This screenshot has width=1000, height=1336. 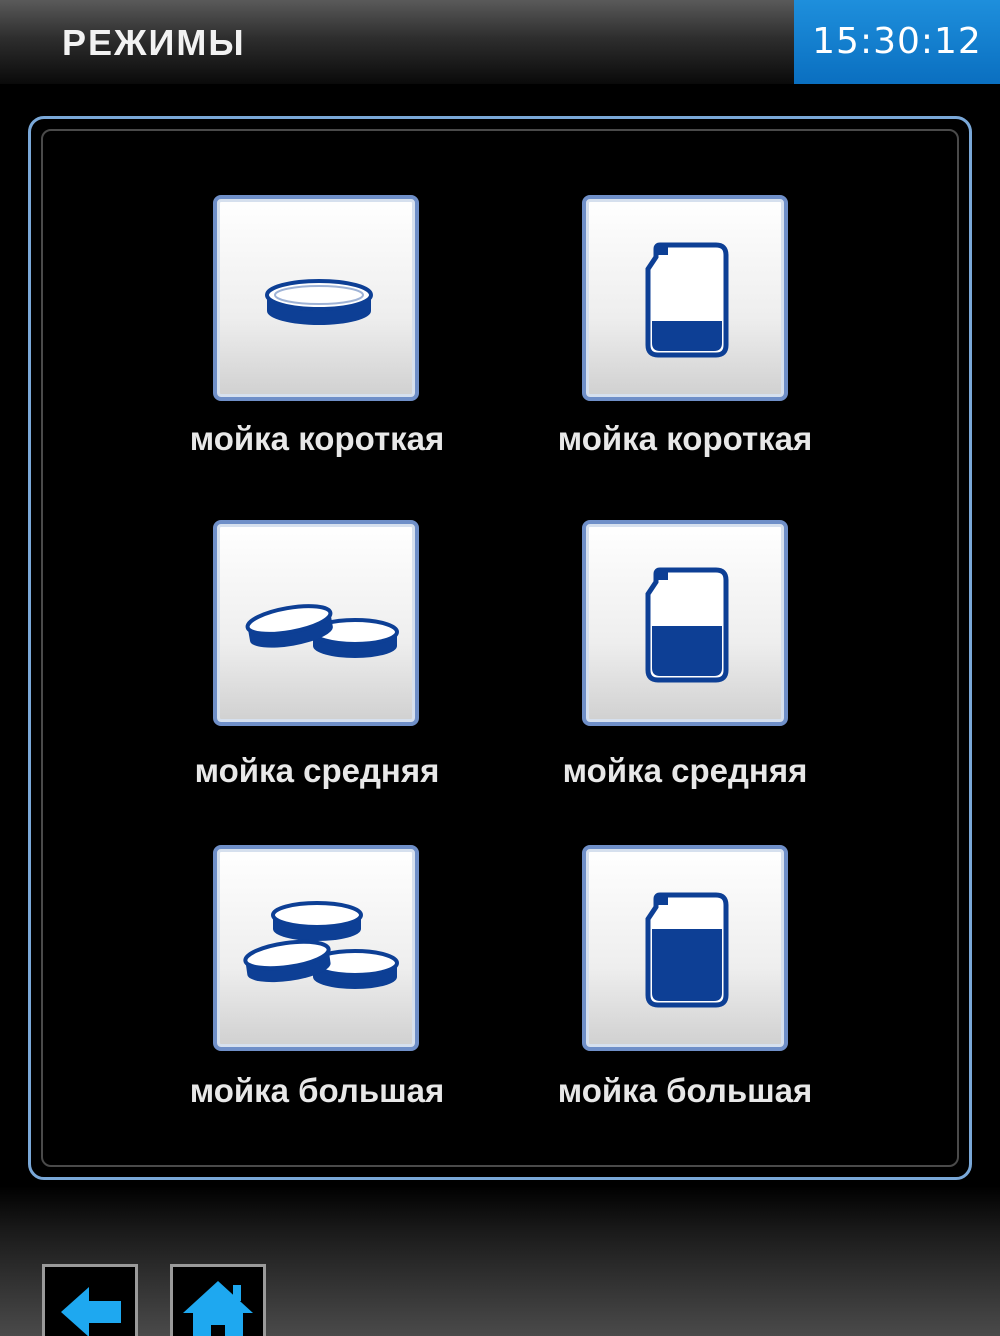 What do you see at coordinates (500, 1261) in the screenshot?
I see `footer-bar` at bounding box center [500, 1261].